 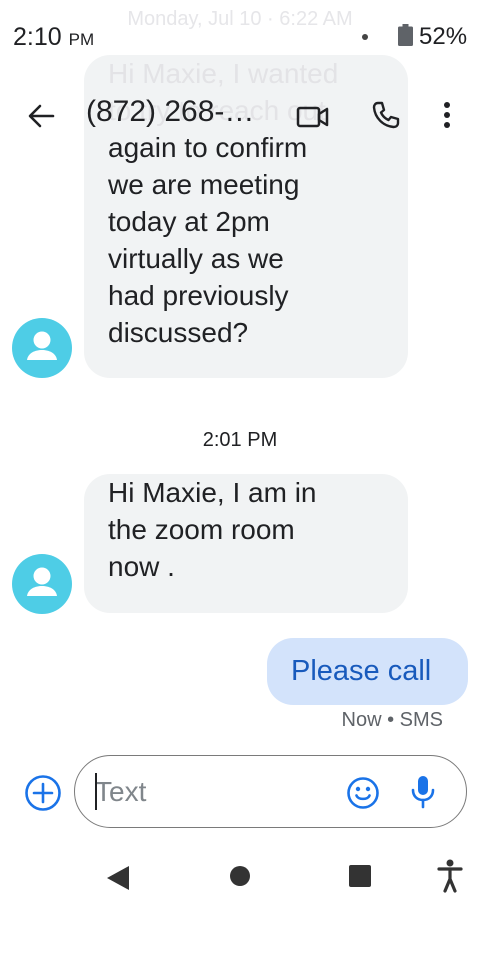 What do you see at coordinates (360, 876) in the screenshot?
I see `nav-recents-icon` at bounding box center [360, 876].